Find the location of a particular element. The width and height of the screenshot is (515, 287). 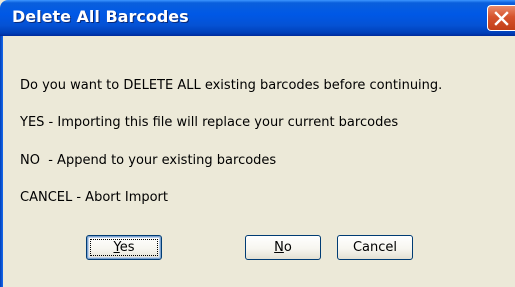

close-icon is located at coordinates (501, 18).